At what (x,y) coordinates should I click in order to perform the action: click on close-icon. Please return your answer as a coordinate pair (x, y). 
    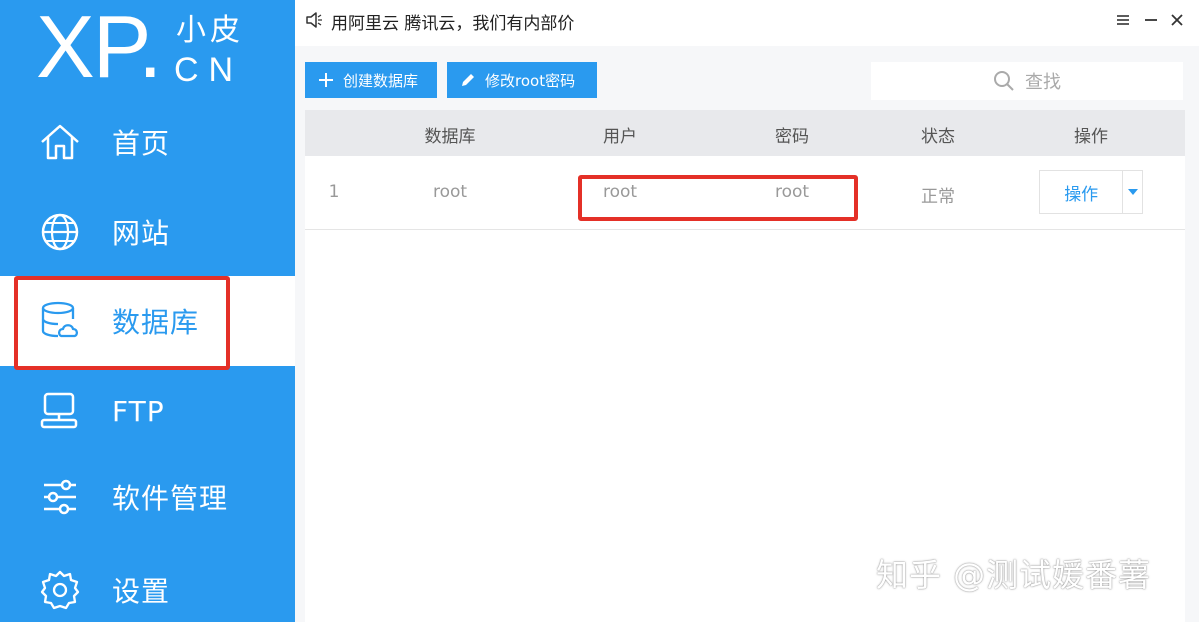
    Looking at the image, I should click on (1177, 20).